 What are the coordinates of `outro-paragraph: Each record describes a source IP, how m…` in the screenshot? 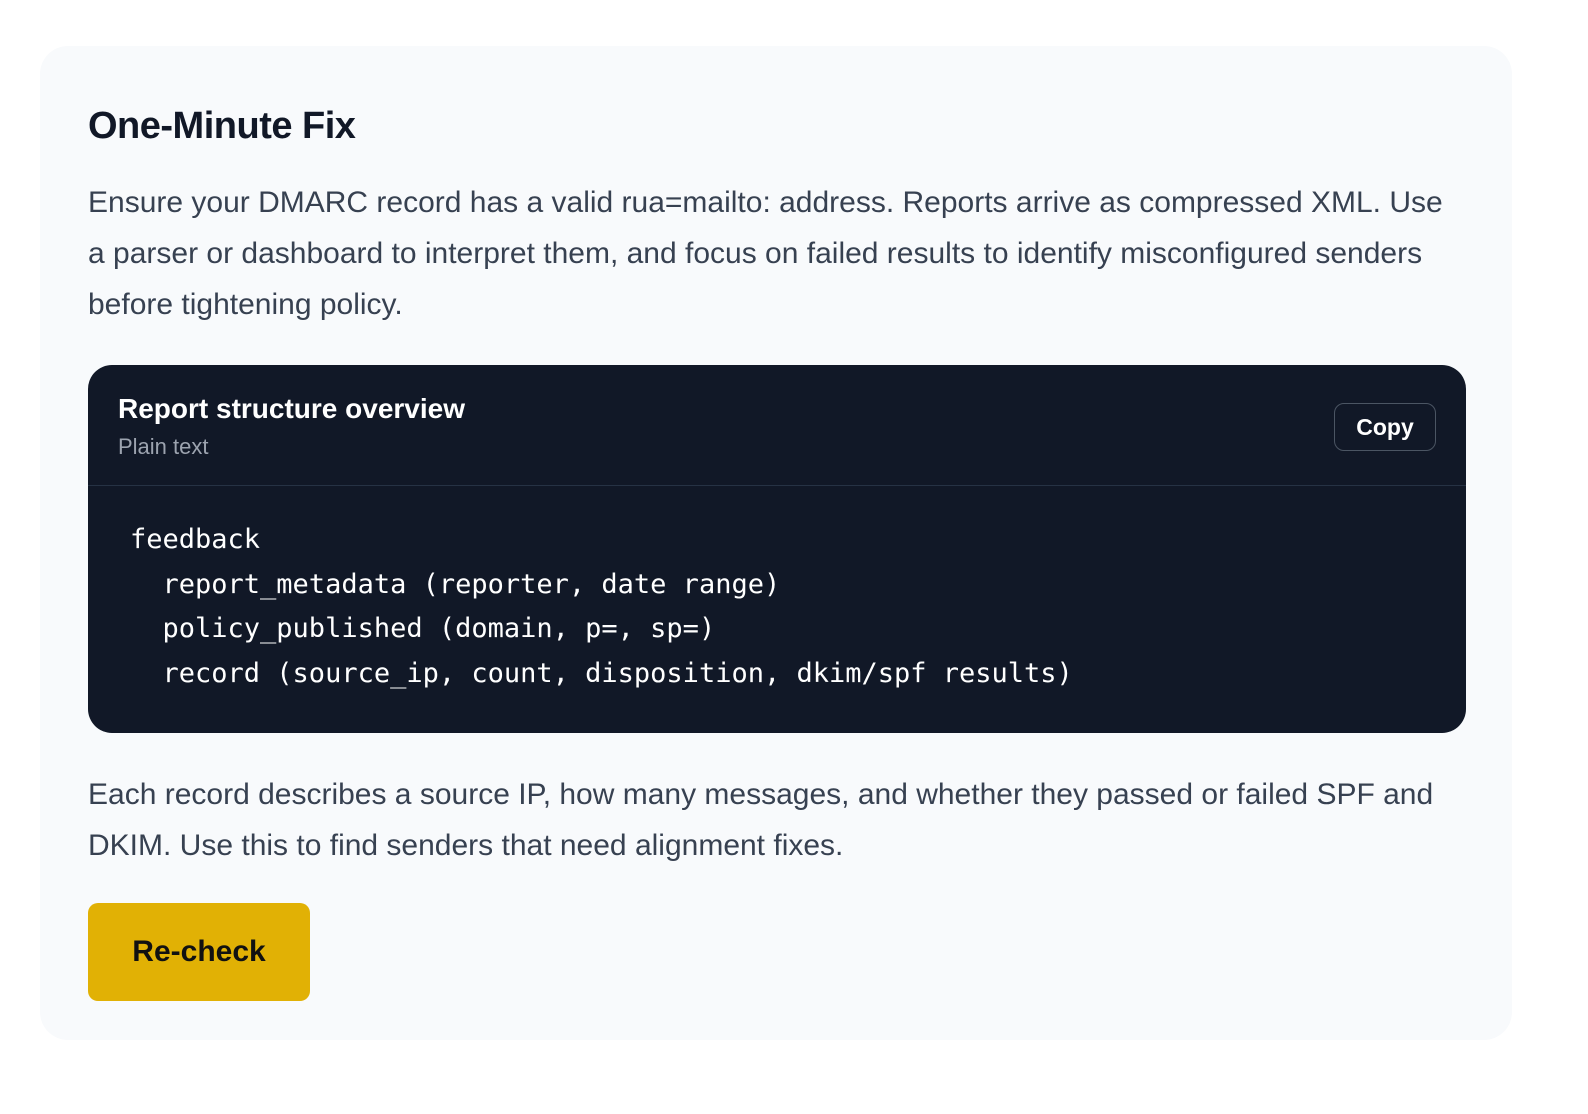 It's located at (761, 820).